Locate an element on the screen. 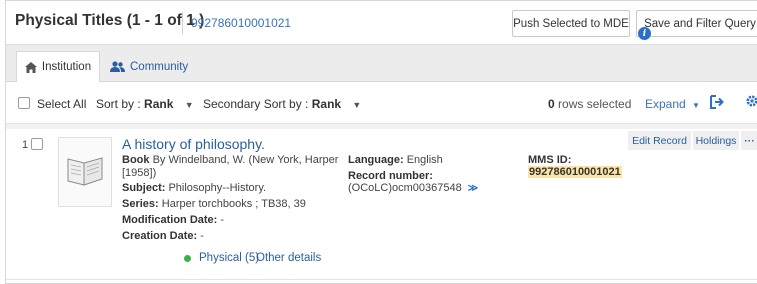  sort-by-label: Sort by : is located at coordinates (118, 104).